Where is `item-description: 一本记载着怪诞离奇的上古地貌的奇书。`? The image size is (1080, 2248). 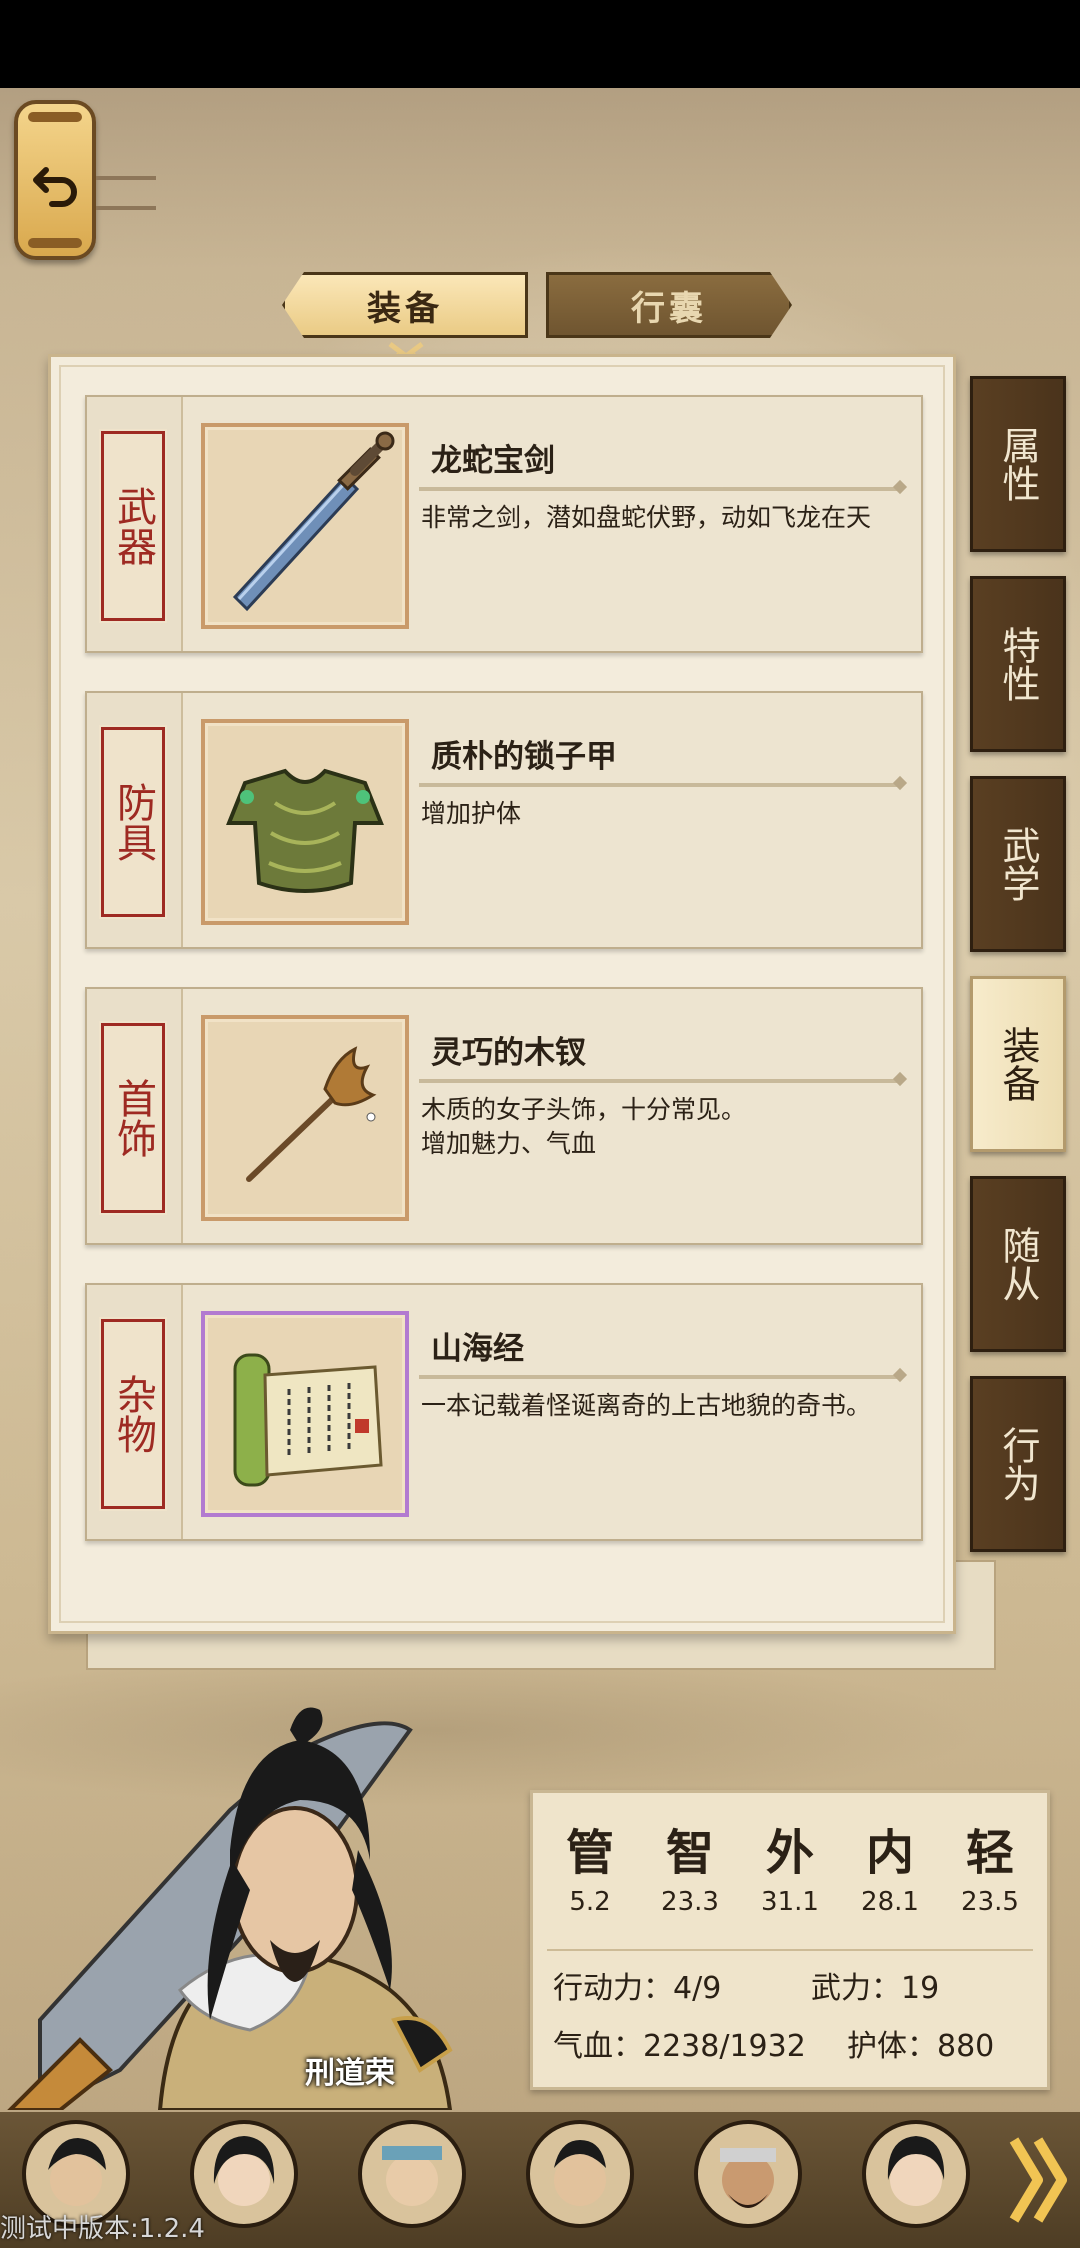
item-description: 一本记载着怪诞离奇的上古地貌的奇书。 is located at coordinates (646, 1405).